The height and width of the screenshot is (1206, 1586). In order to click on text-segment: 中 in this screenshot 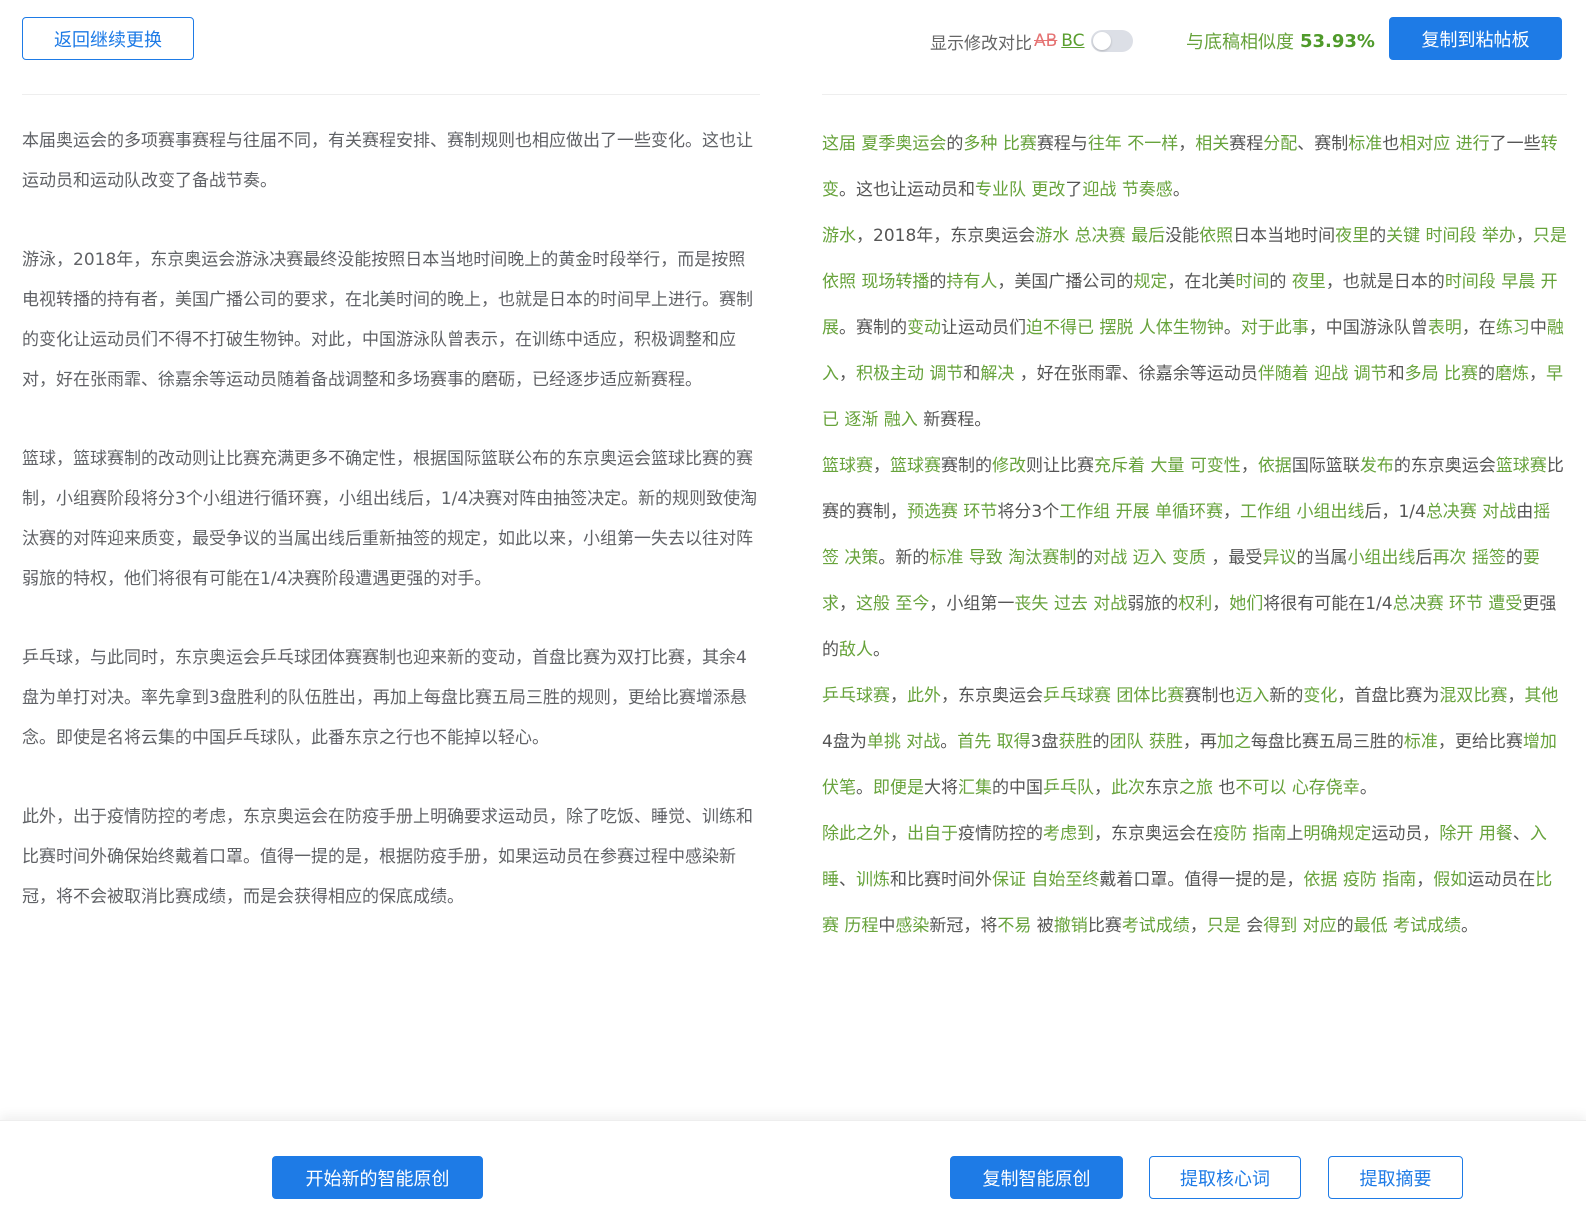, I will do `click(1538, 328)`.